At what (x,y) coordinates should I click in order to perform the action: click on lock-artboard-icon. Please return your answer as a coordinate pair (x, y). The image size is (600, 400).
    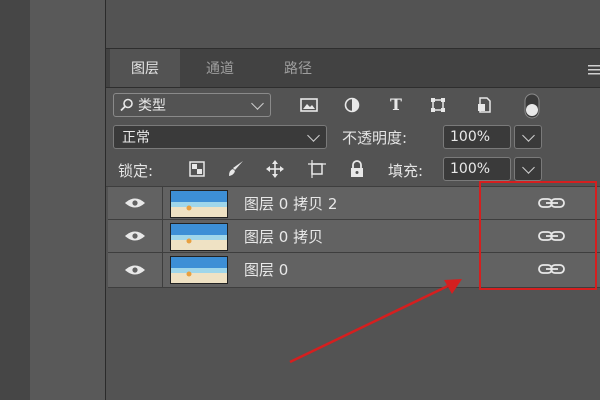
    Looking at the image, I should click on (317, 169).